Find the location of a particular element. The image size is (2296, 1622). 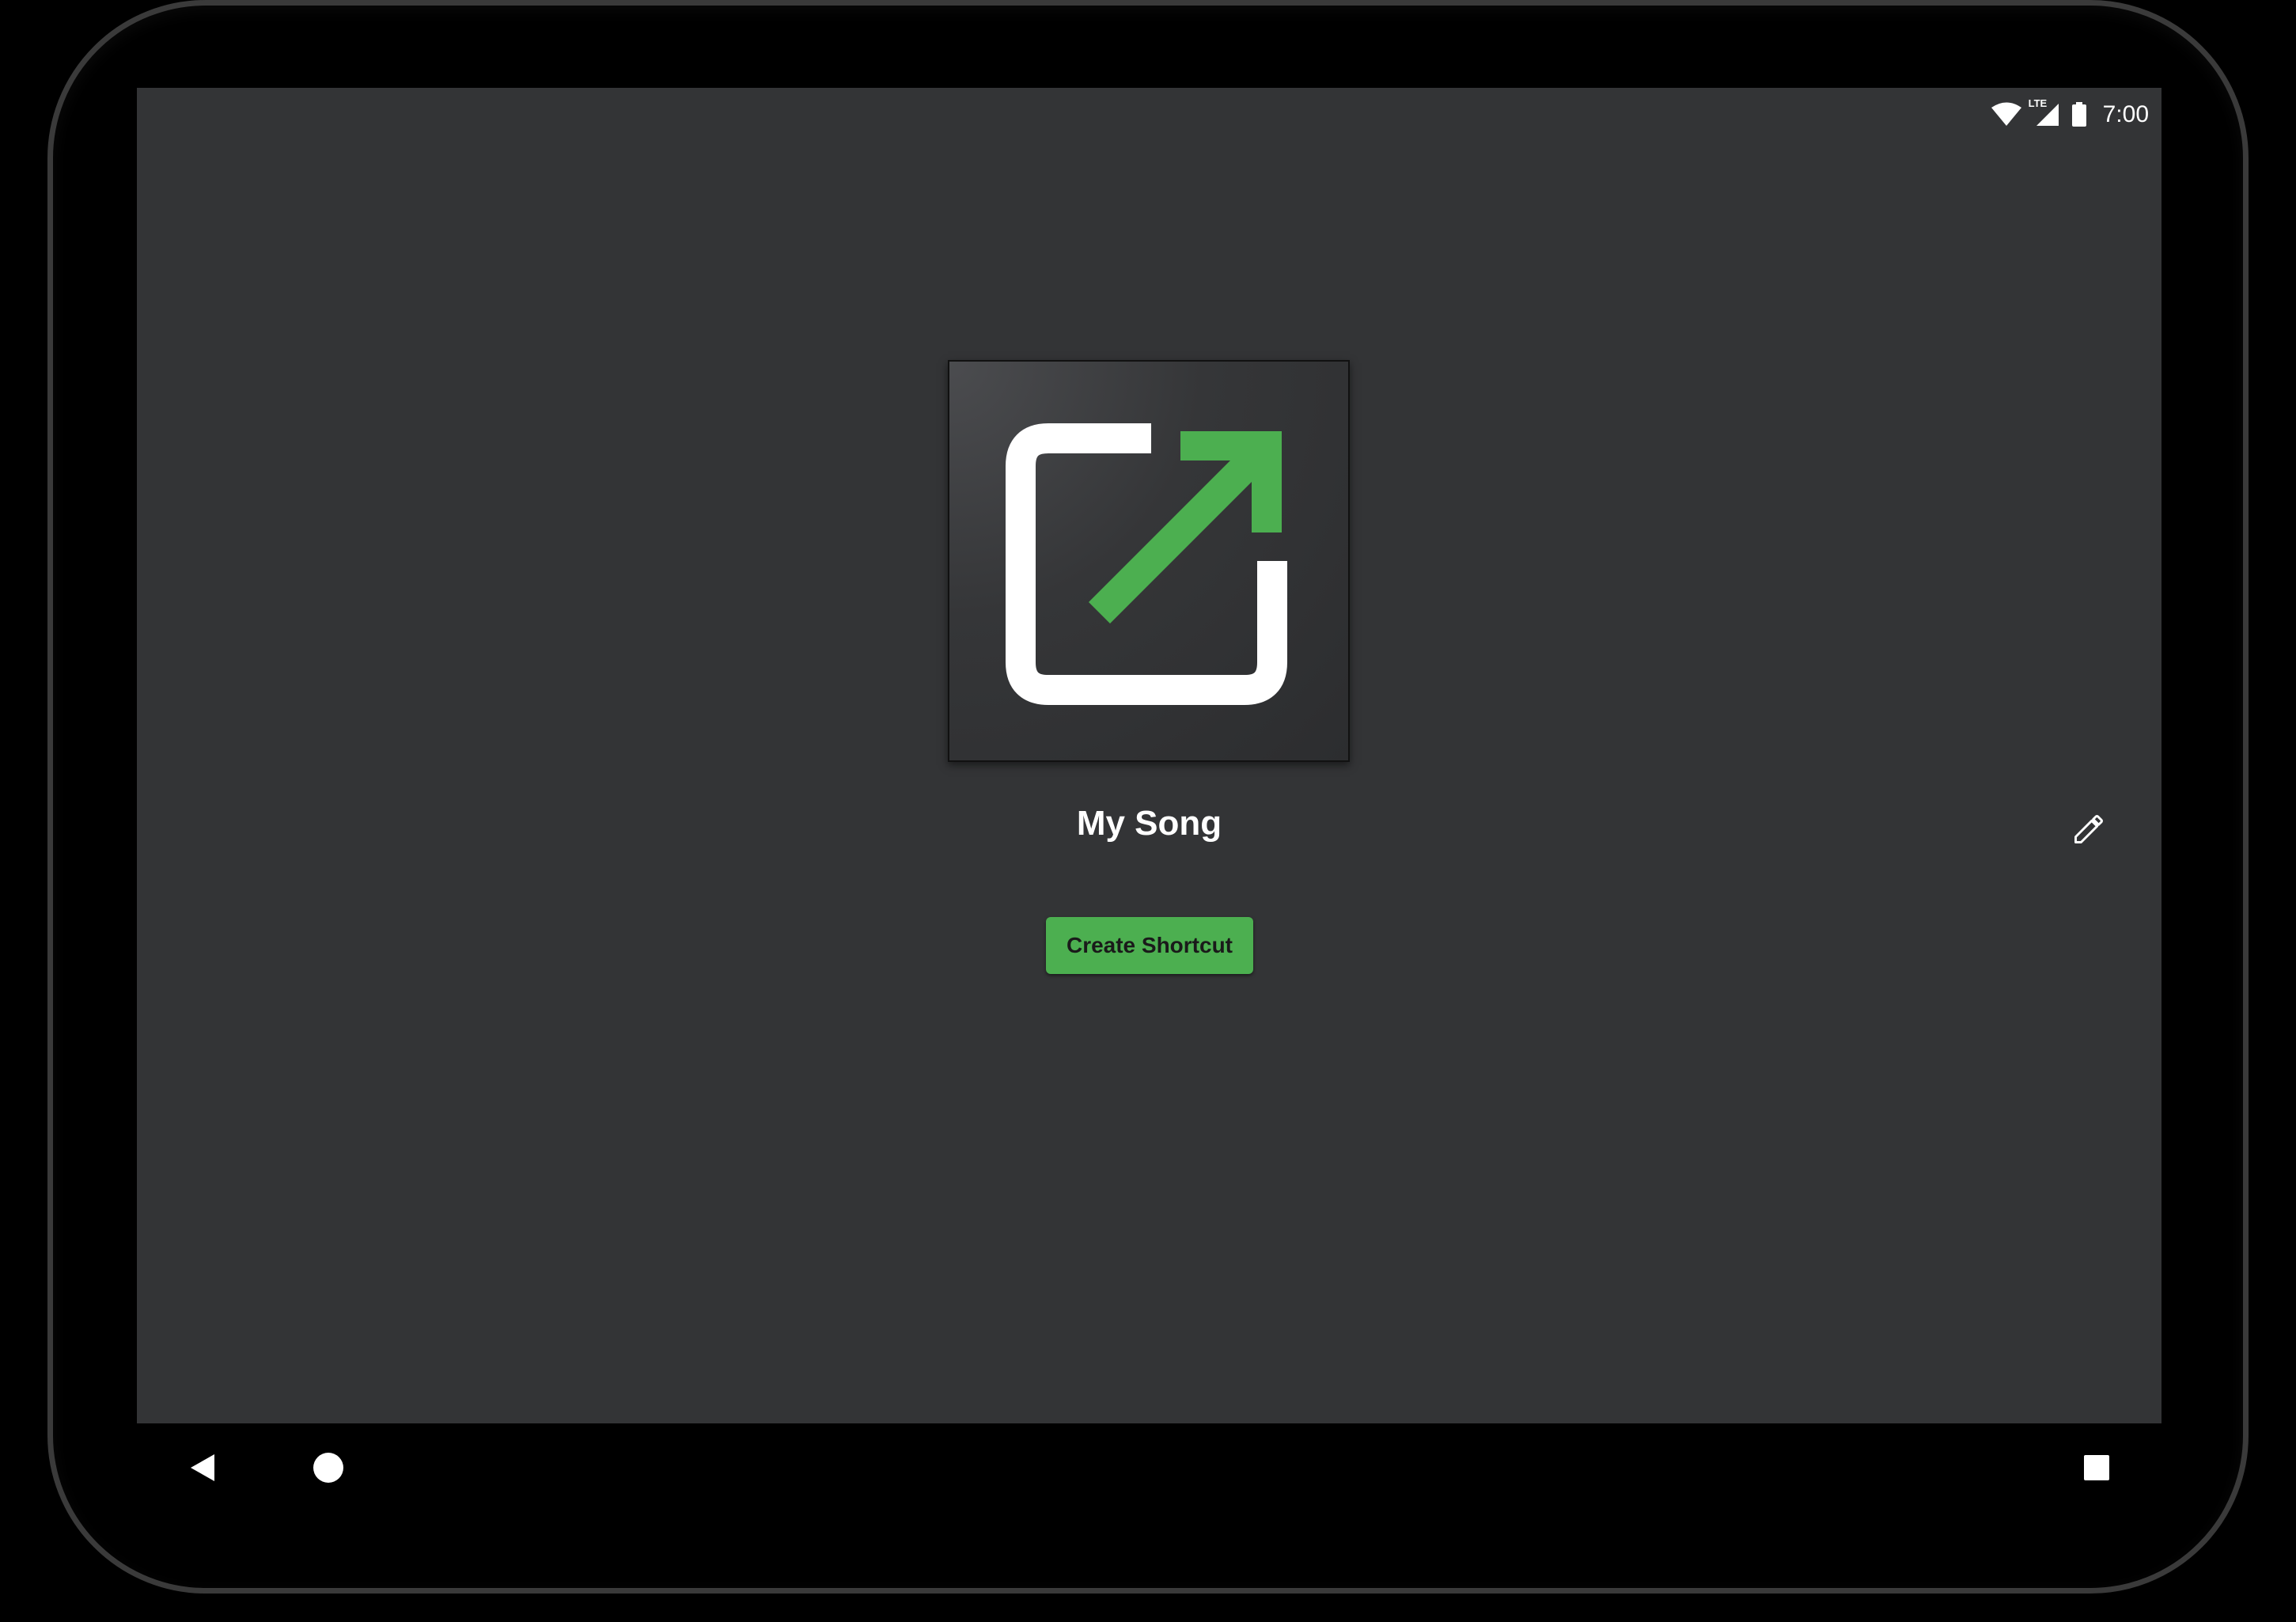

home-button is located at coordinates (328, 1468).